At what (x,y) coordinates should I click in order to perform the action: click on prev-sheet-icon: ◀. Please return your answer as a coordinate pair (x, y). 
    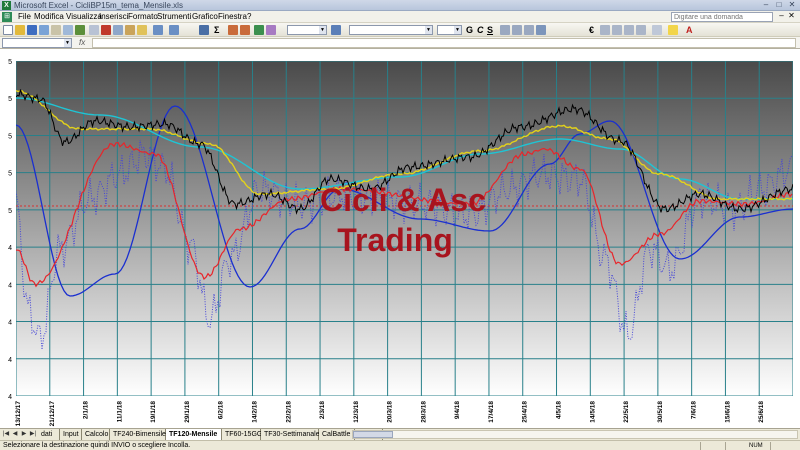
    Looking at the image, I should click on (15, 434).